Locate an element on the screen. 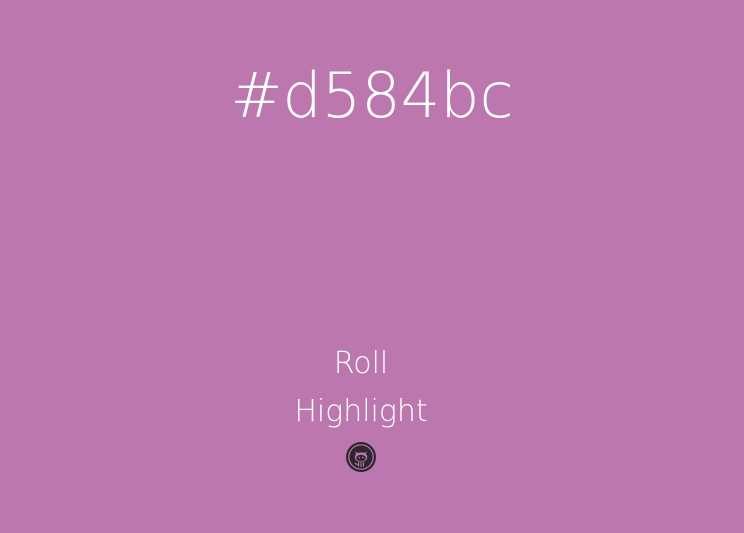 The width and height of the screenshot is (744, 533). roll-link: Roll is located at coordinates (361, 364).